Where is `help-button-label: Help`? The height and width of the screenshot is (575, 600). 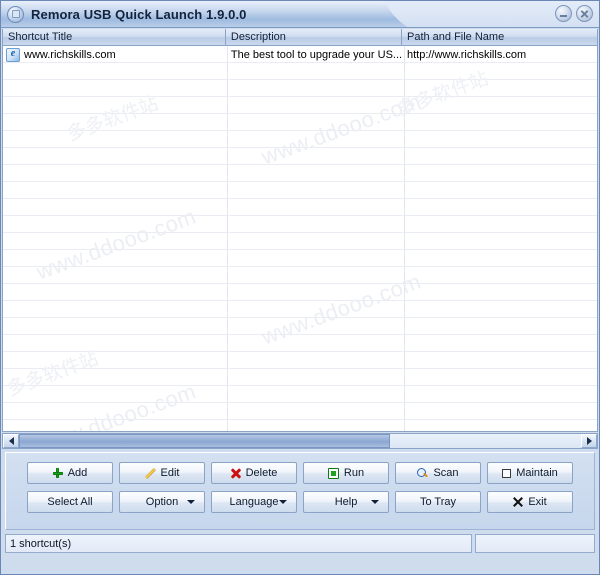
help-button-label: Help is located at coordinates (346, 502).